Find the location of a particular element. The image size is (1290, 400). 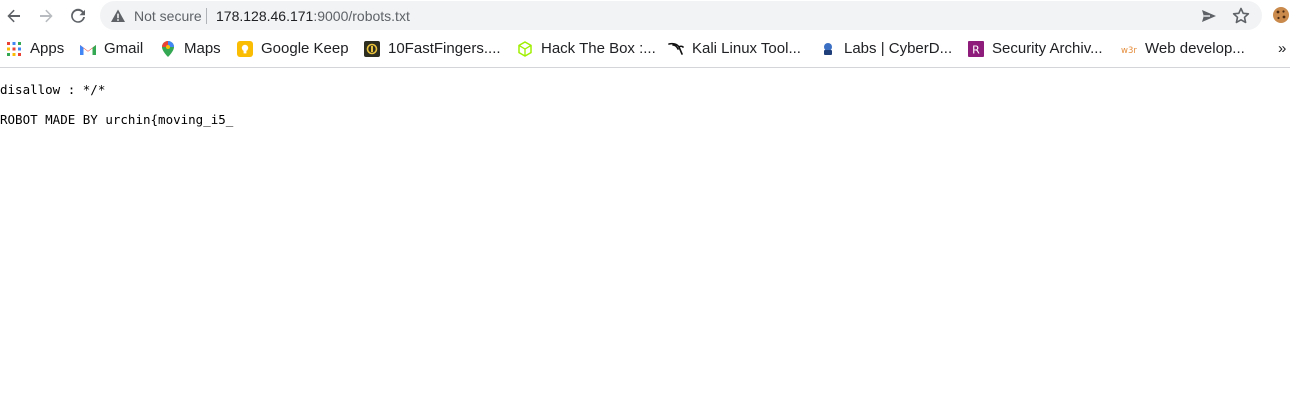

tenfastfingers-icon is located at coordinates (372, 49).